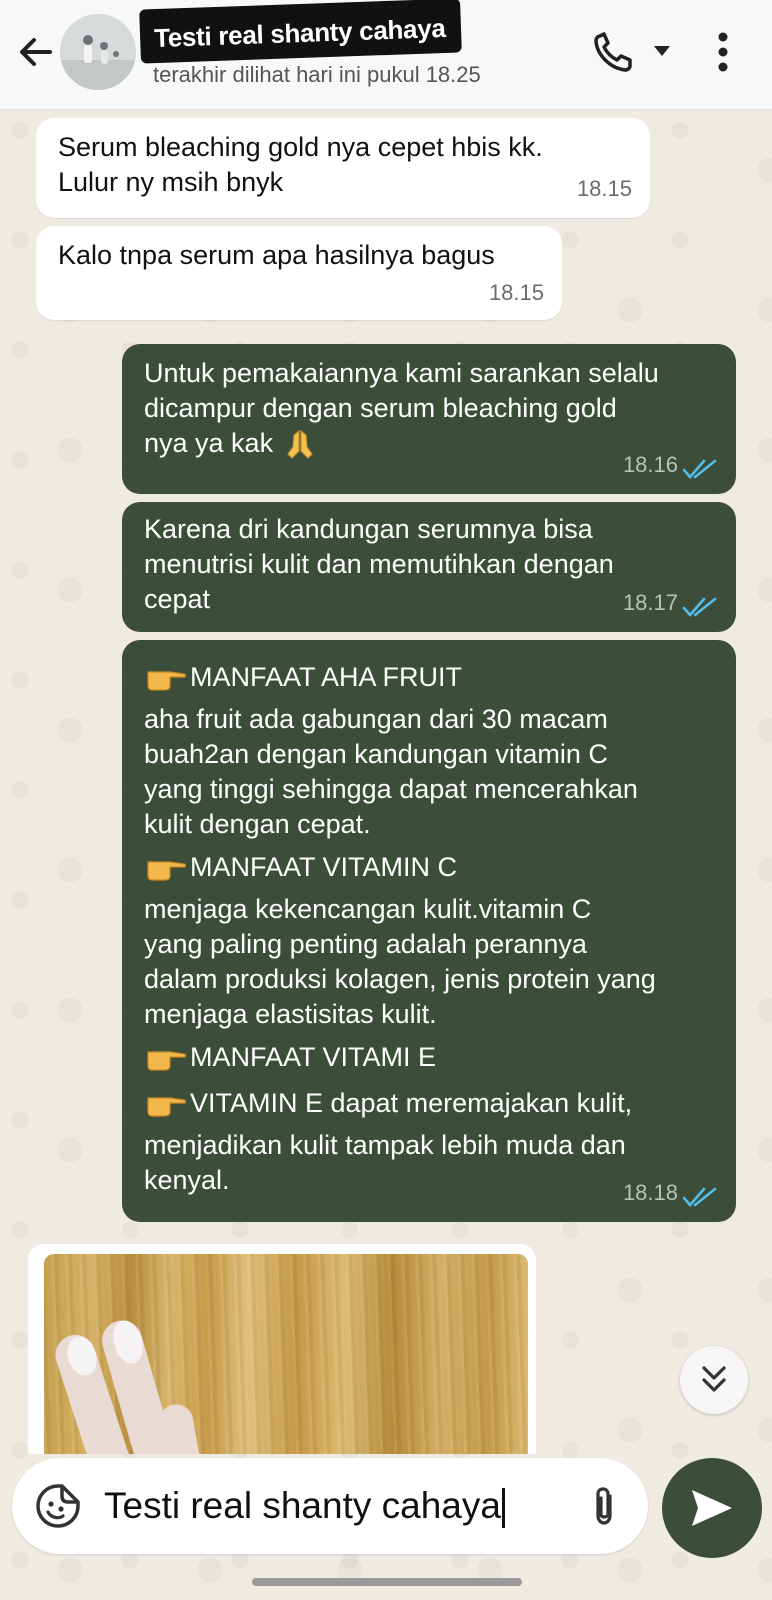 The image size is (772, 1600). I want to click on message-time: 18.18, so click(650, 1192).